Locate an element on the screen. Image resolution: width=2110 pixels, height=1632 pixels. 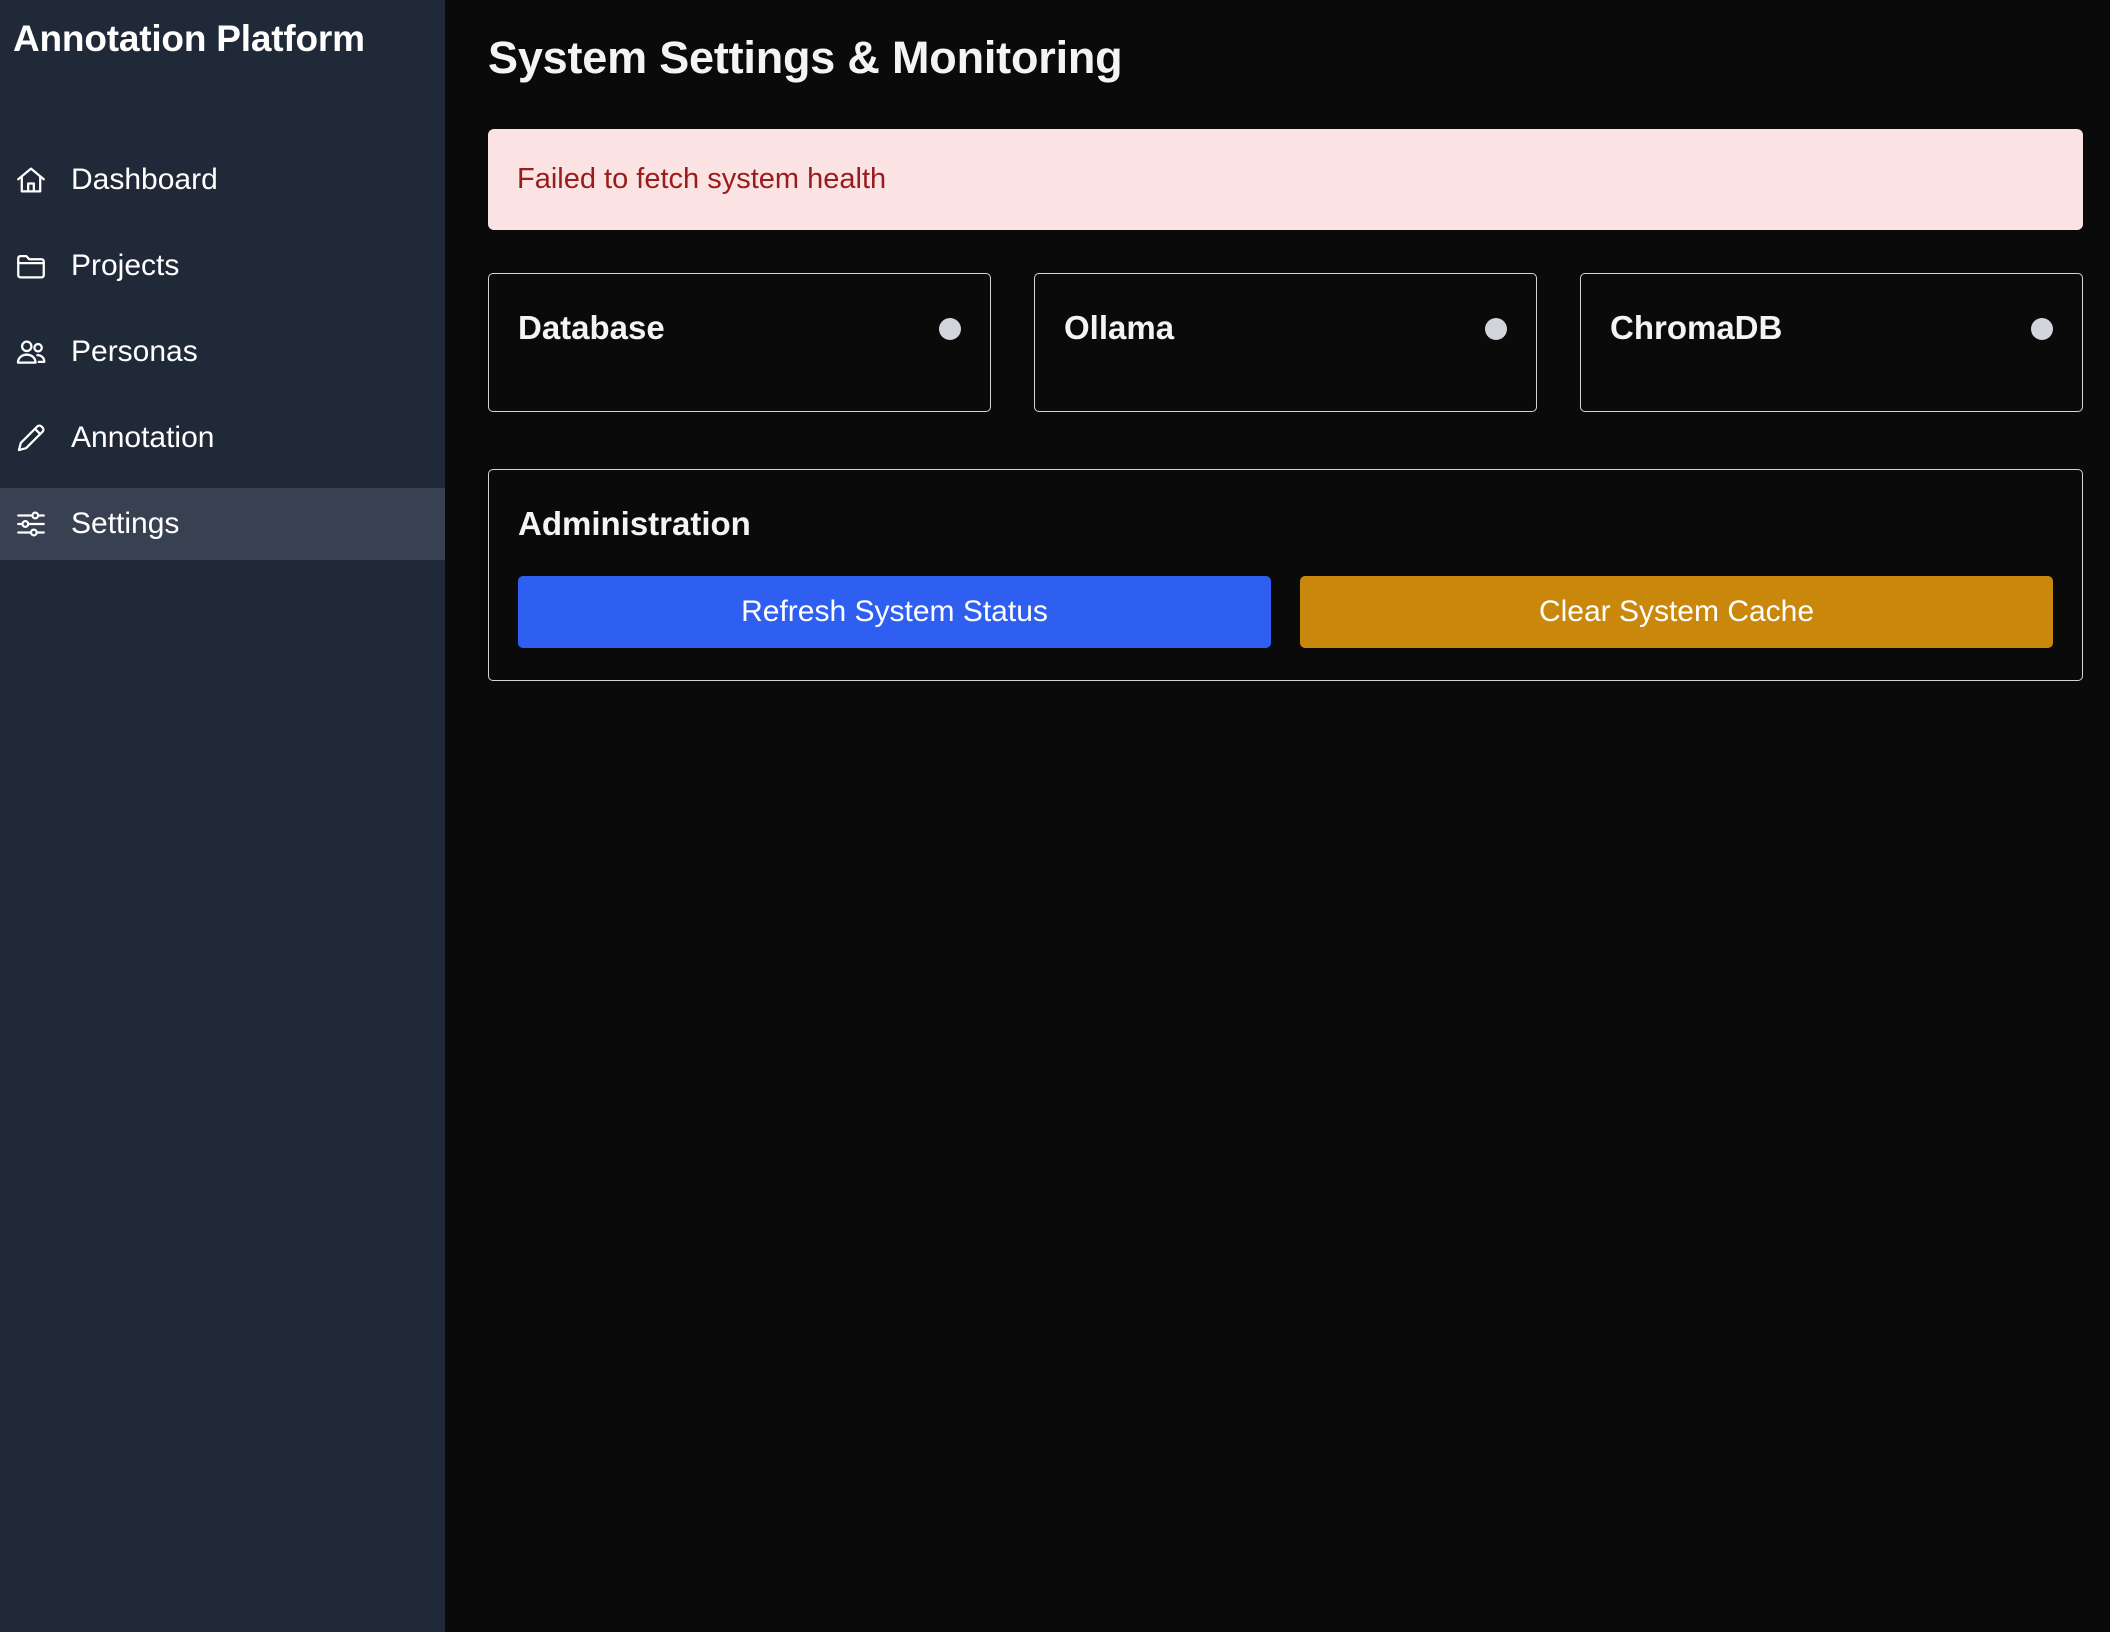
users-icon is located at coordinates (31, 352).